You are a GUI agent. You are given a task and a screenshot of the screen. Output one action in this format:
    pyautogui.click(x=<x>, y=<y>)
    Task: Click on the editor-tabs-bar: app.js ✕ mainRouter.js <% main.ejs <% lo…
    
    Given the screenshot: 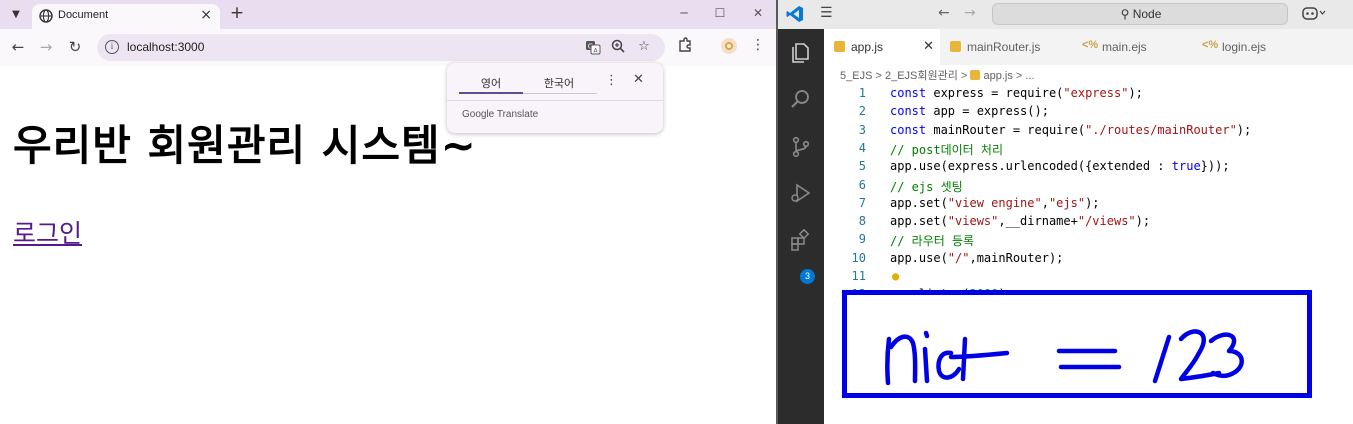 What is the action you would take?
    pyautogui.click(x=1088, y=47)
    